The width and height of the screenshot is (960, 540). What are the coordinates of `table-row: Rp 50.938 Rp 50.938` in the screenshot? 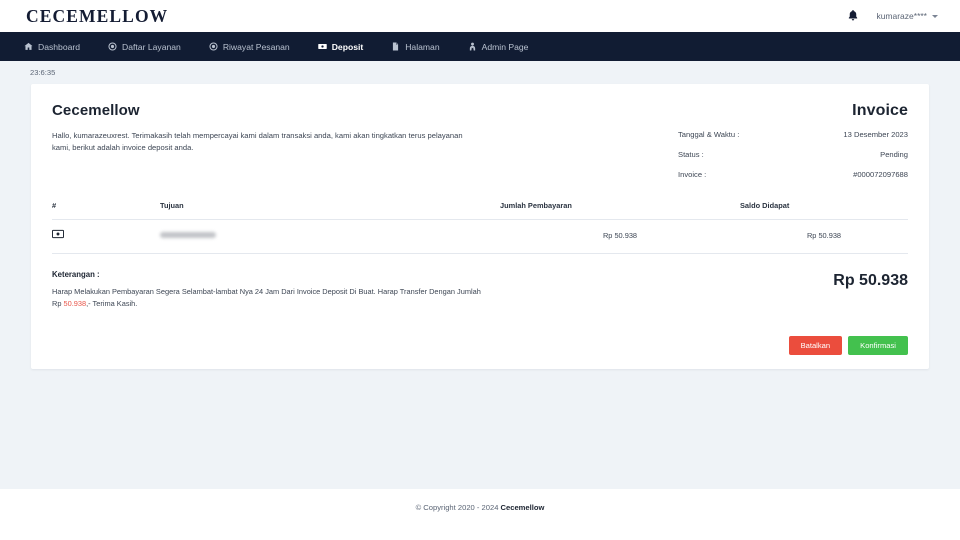 It's located at (480, 236).